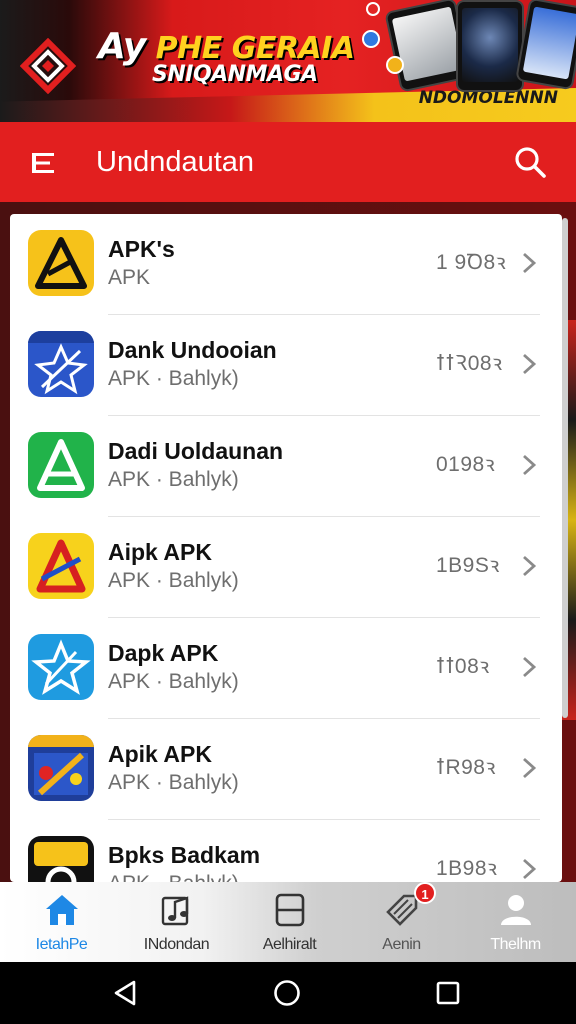 The width and height of the screenshot is (576, 1024). What do you see at coordinates (516, 910) in the screenshot?
I see `profile-icon` at bounding box center [516, 910].